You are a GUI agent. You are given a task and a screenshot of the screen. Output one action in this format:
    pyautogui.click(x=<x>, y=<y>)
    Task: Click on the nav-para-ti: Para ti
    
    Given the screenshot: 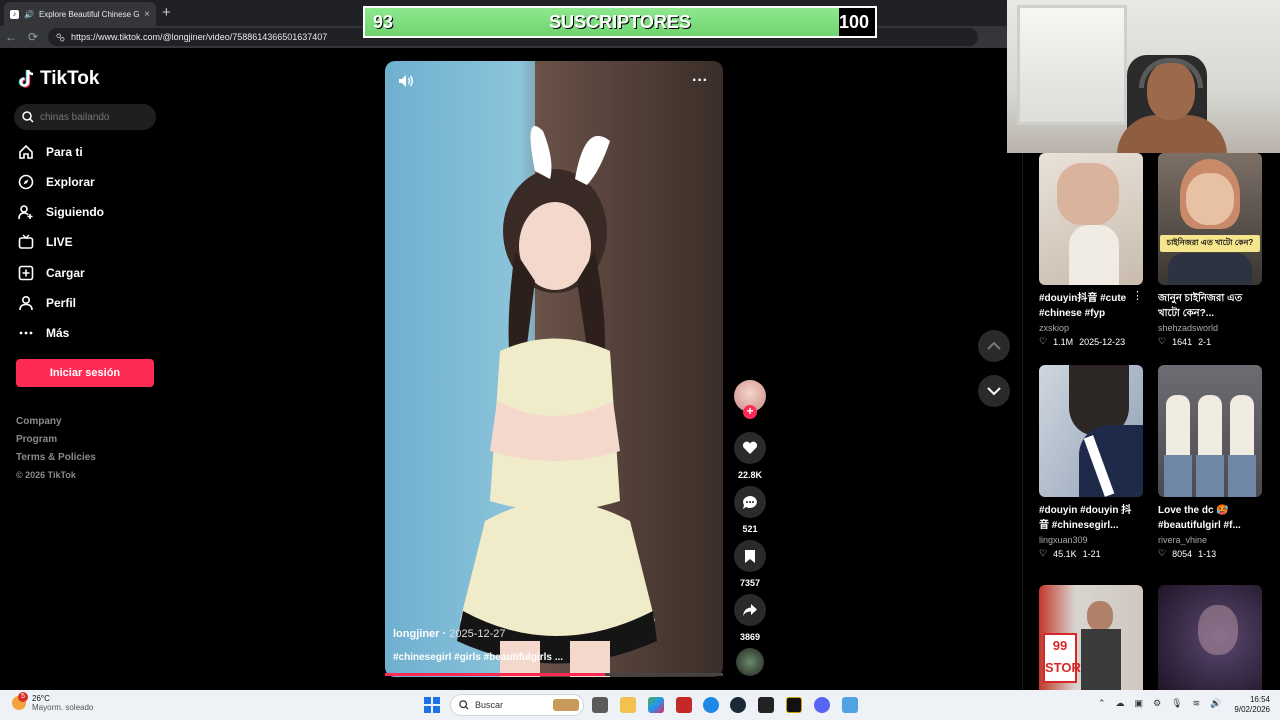 What is the action you would take?
    pyautogui.click(x=50, y=152)
    